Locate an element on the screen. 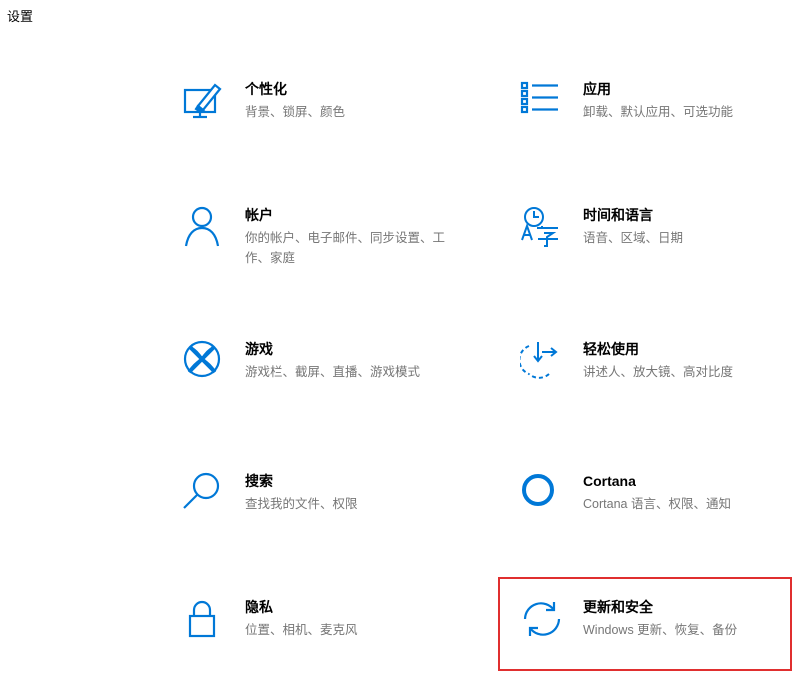 The image size is (798, 685). tile-update-security: 更新和安全 Windows 更新、恢复、备份 is located at coordinates (640, 638).